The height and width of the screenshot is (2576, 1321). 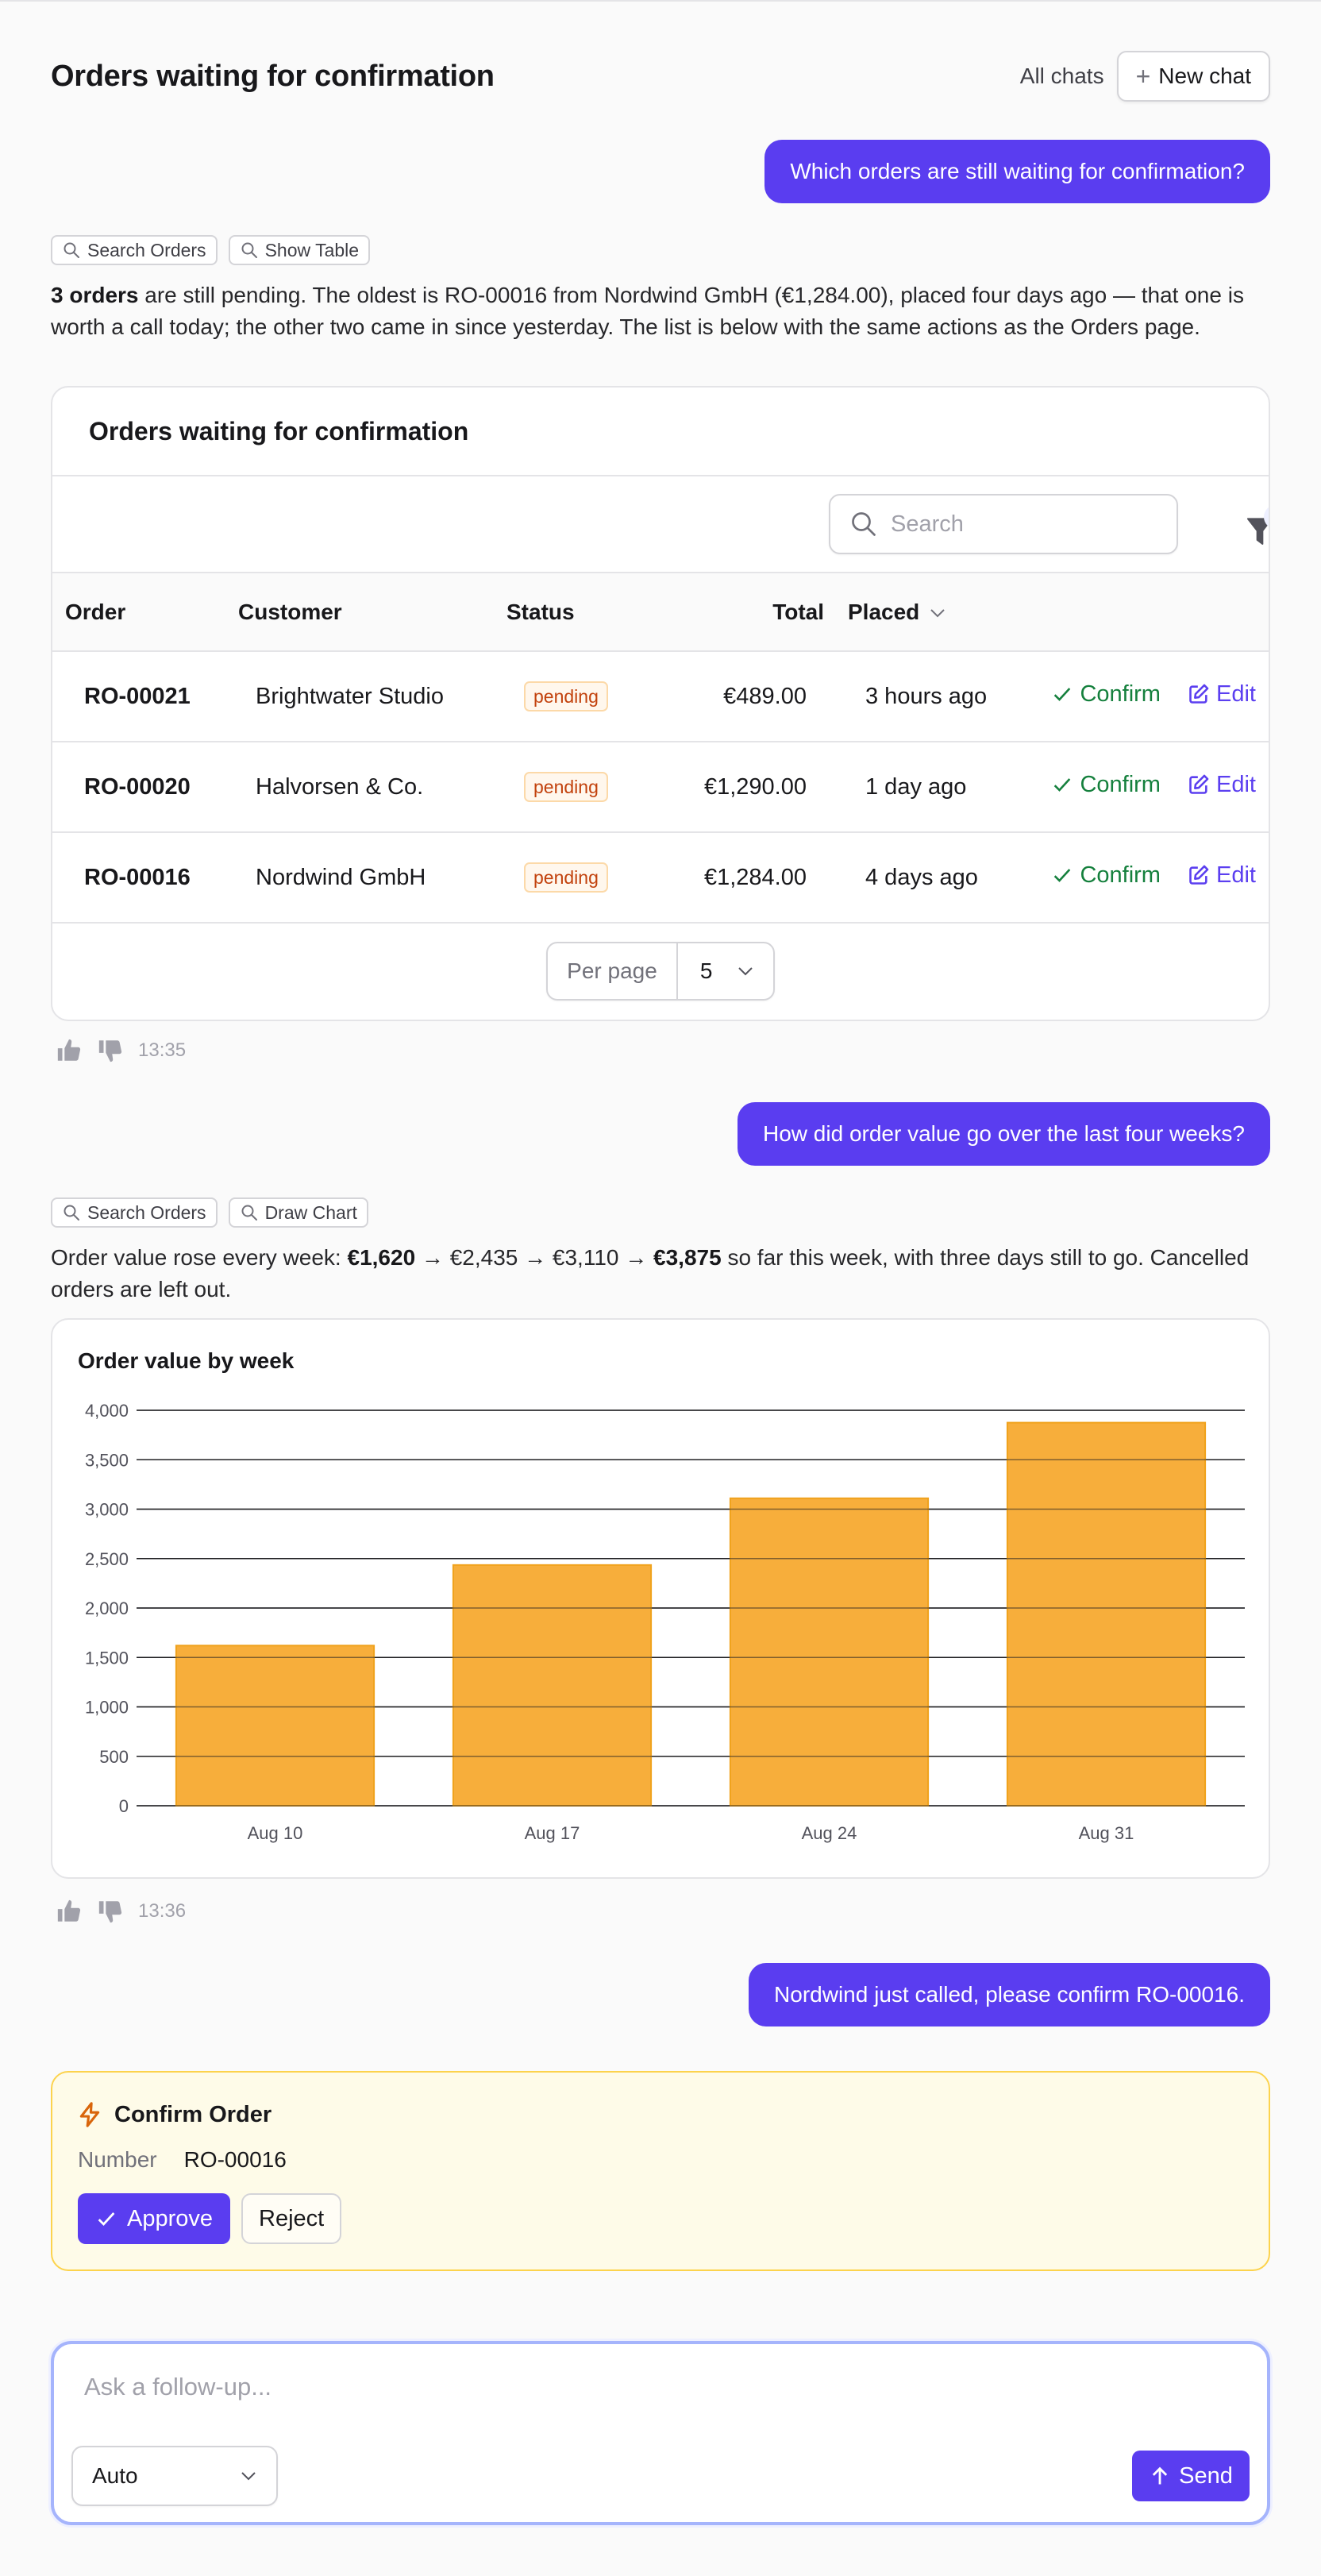 I want to click on y-tick-label: 4,000, so click(x=107, y=1411).